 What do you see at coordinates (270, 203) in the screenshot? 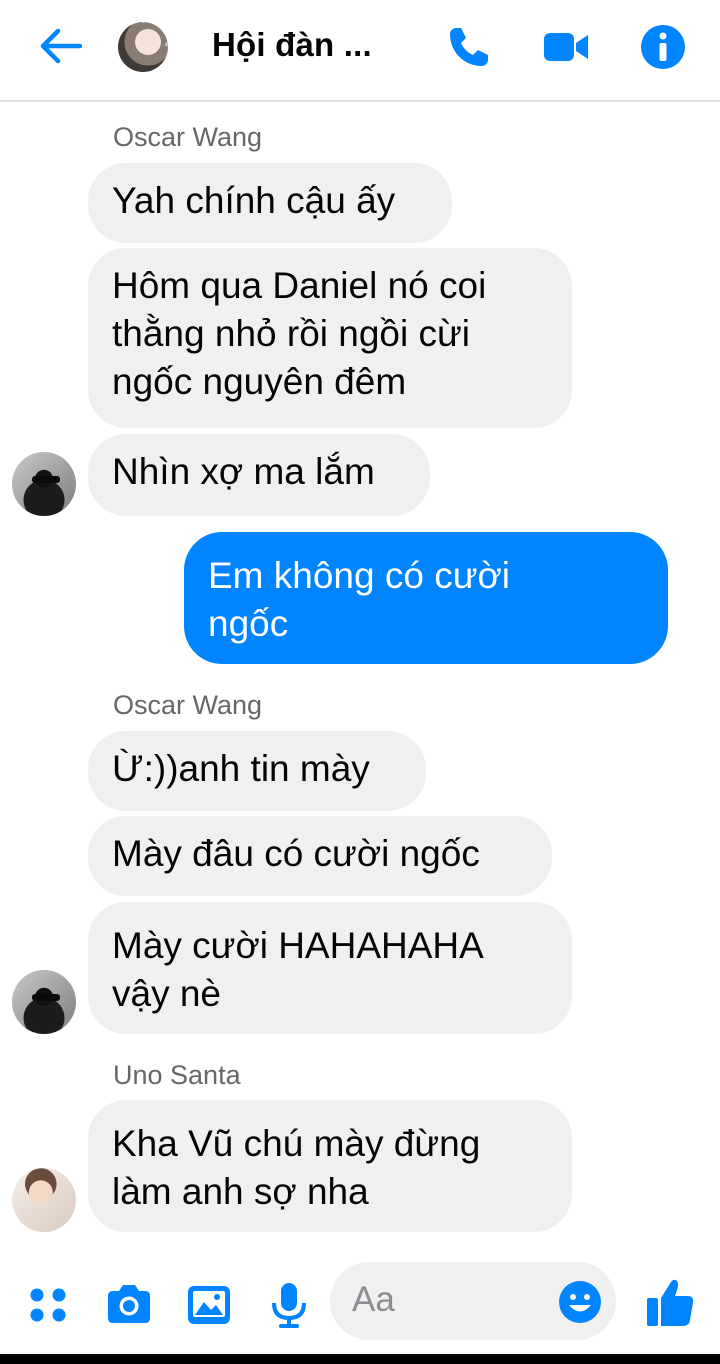
I see `message-bubble: Yah chính cậu ấy` at bounding box center [270, 203].